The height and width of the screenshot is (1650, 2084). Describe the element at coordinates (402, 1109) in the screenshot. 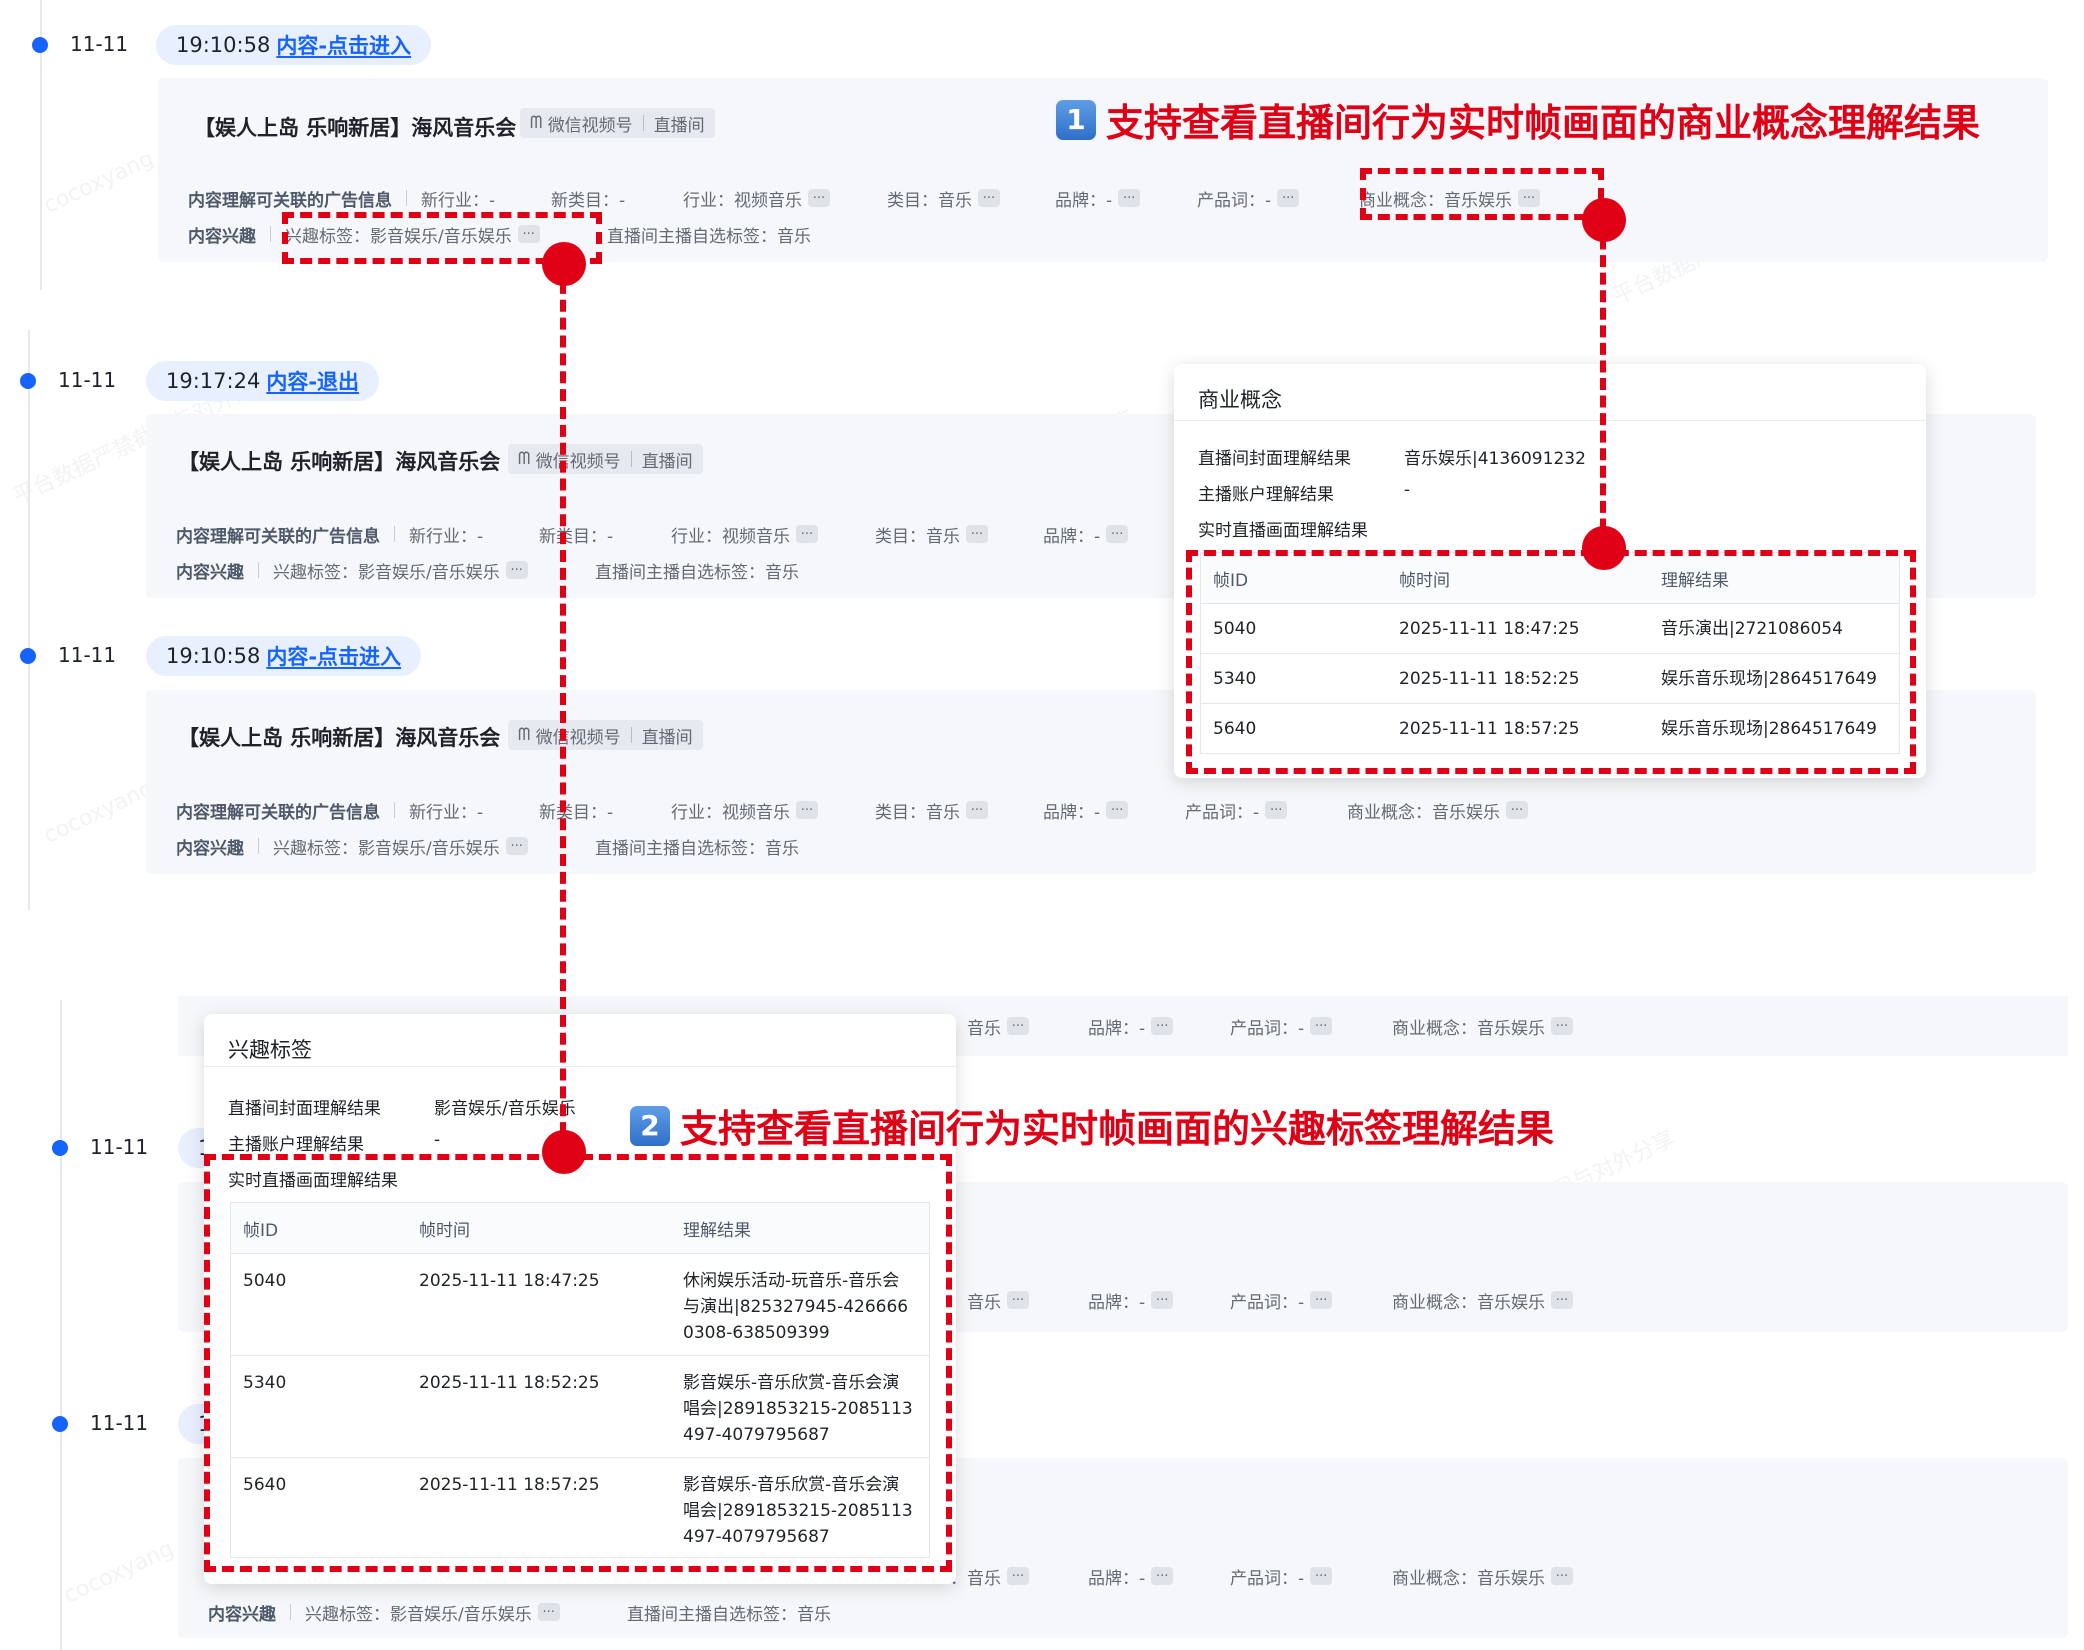

I see `cover-result-line: 直播间封面理解结果 影音娱乐/音乐娱乐` at that location.